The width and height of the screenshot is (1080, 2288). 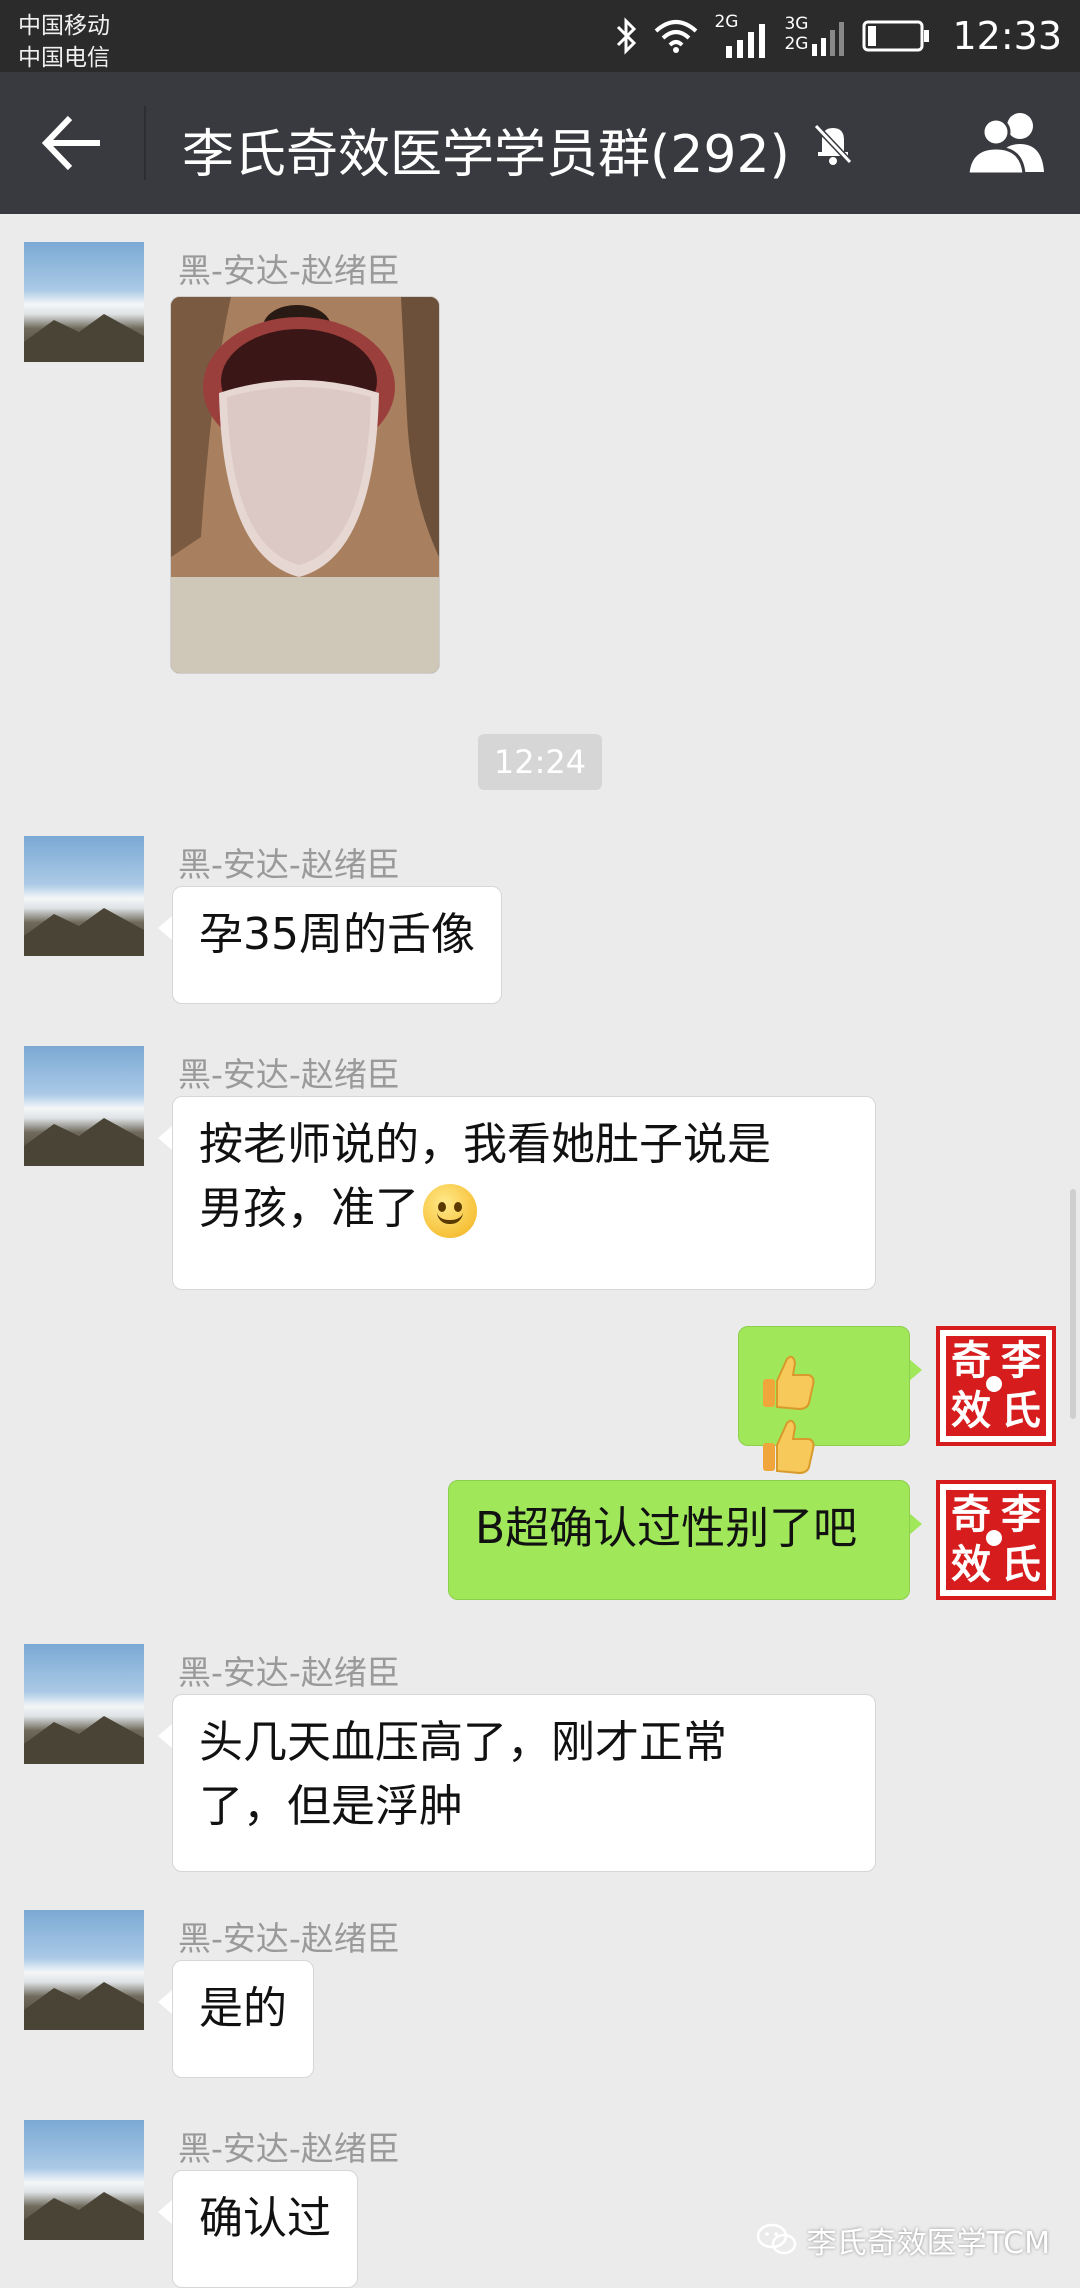 I want to click on group-members-icon, so click(x=1005, y=144).